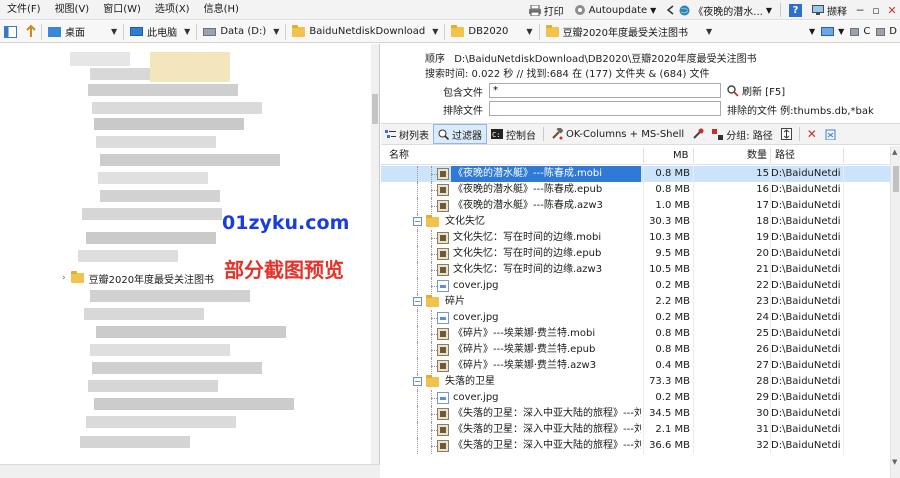  Describe the element at coordinates (762, 381) in the screenshot. I see `item-count: 28` at that location.